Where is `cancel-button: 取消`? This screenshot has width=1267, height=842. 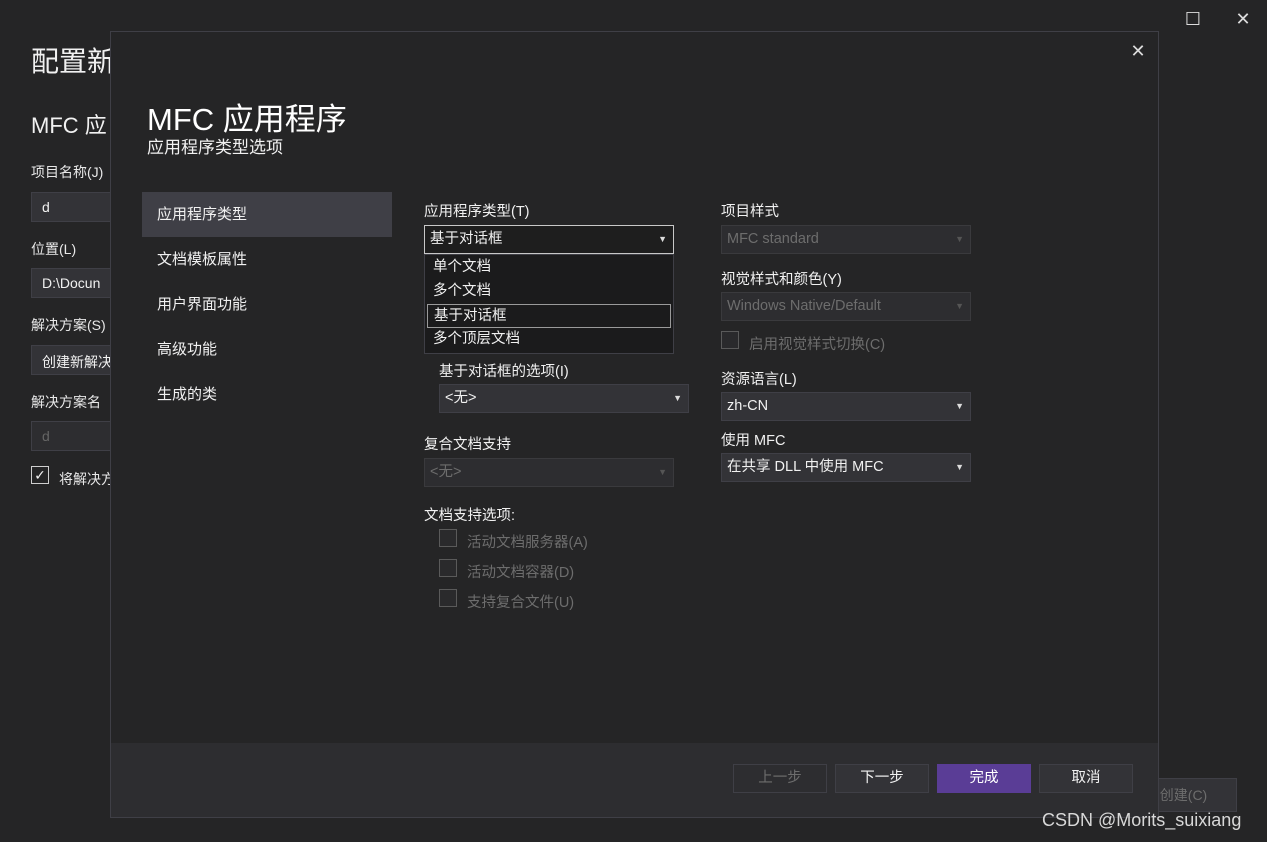
cancel-button: 取消 is located at coordinates (1086, 778).